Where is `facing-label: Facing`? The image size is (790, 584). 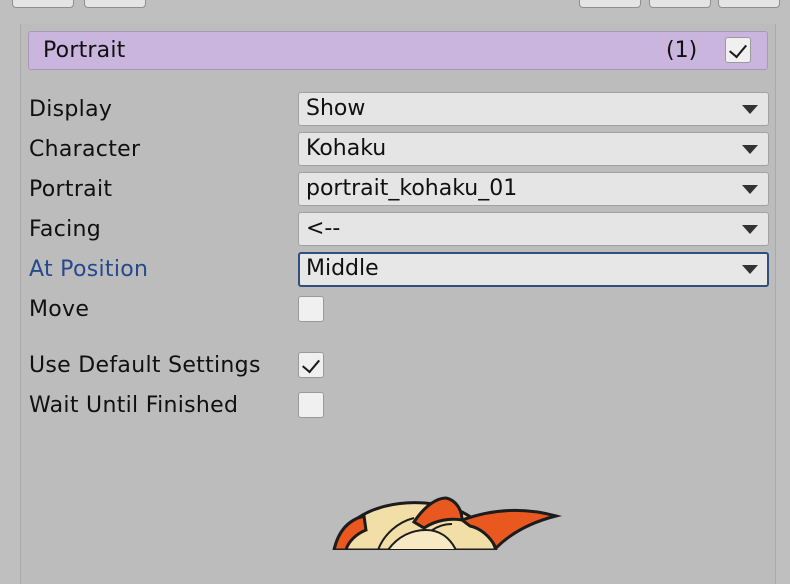
facing-label: Facing is located at coordinates (65, 229).